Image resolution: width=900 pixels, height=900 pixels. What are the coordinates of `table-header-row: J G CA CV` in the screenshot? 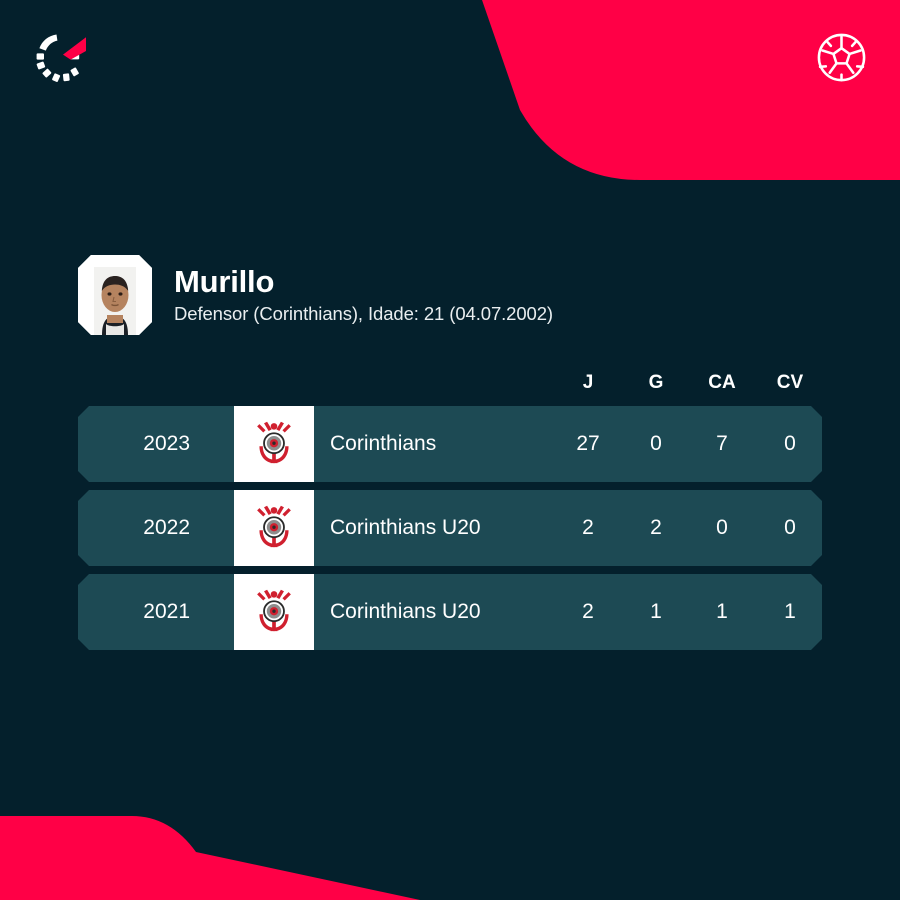 It's located at (450, 389).